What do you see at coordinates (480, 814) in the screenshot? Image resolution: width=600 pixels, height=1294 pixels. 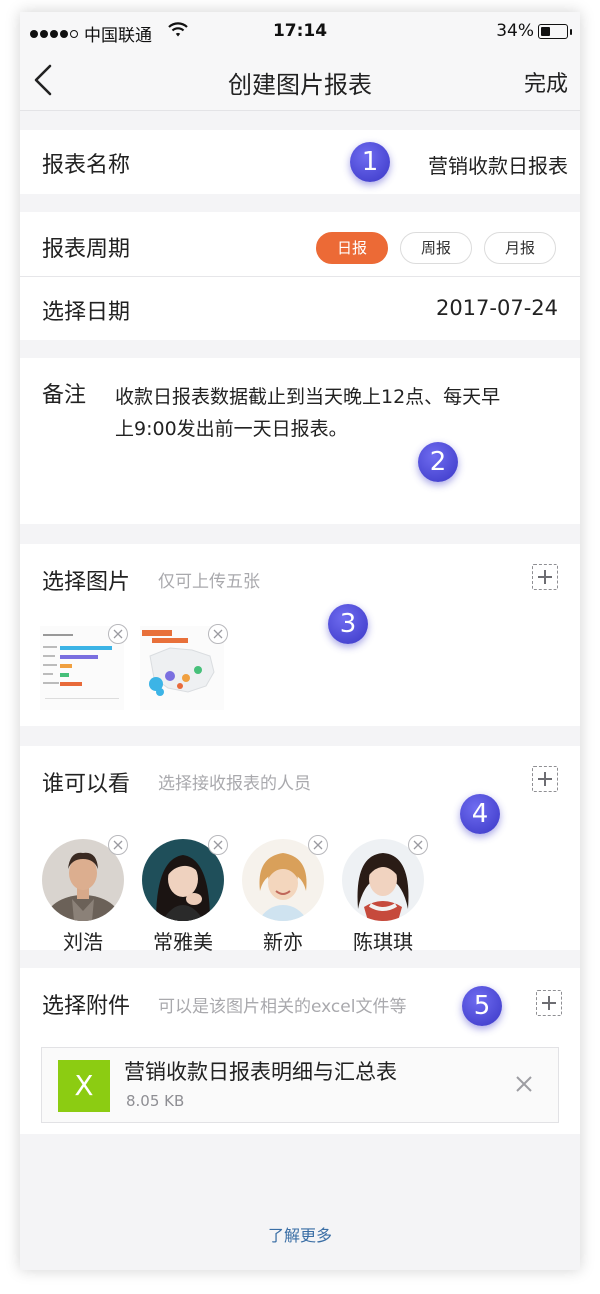 I see `step-badge-4: 4` at bounding box center [480, 814].